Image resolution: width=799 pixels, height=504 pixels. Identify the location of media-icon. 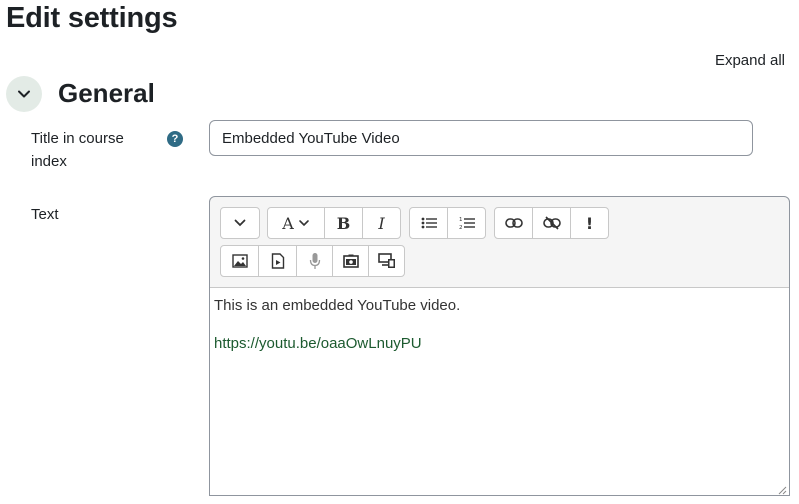
(277, 261).